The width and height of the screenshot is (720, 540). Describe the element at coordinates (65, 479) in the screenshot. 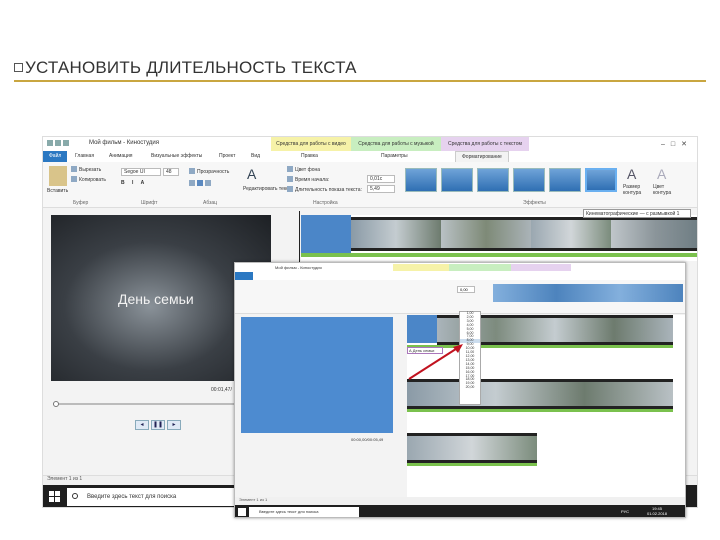

I see `status-text: Элемент 1 из 1` at that location.